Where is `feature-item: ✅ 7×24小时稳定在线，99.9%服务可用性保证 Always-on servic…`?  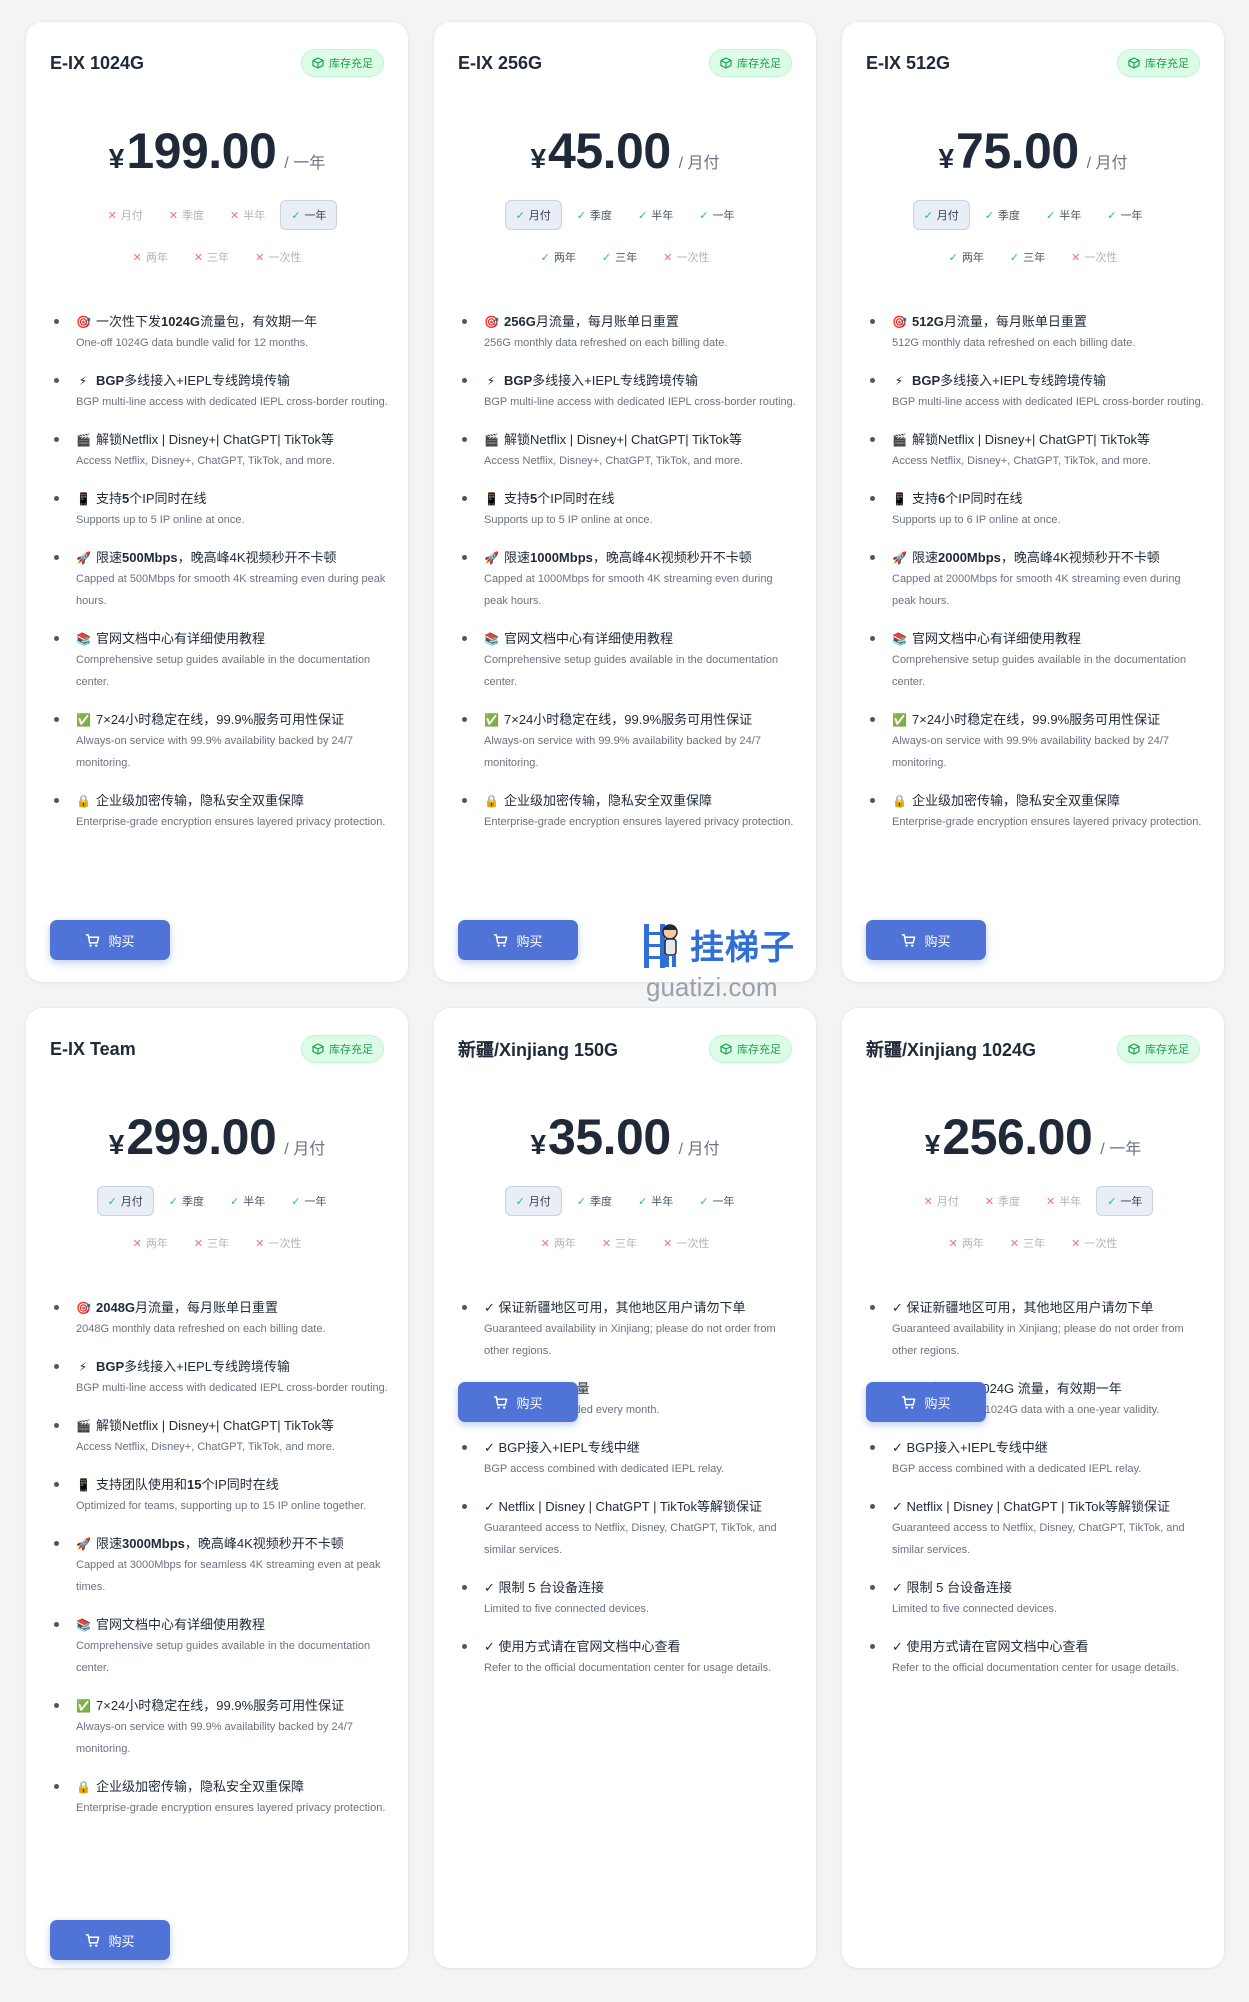
feature-item: ✅ 7×24小时稳定在线，99.9%服务可用性保证 Always-on servic… is located at coordinates (627, 742).